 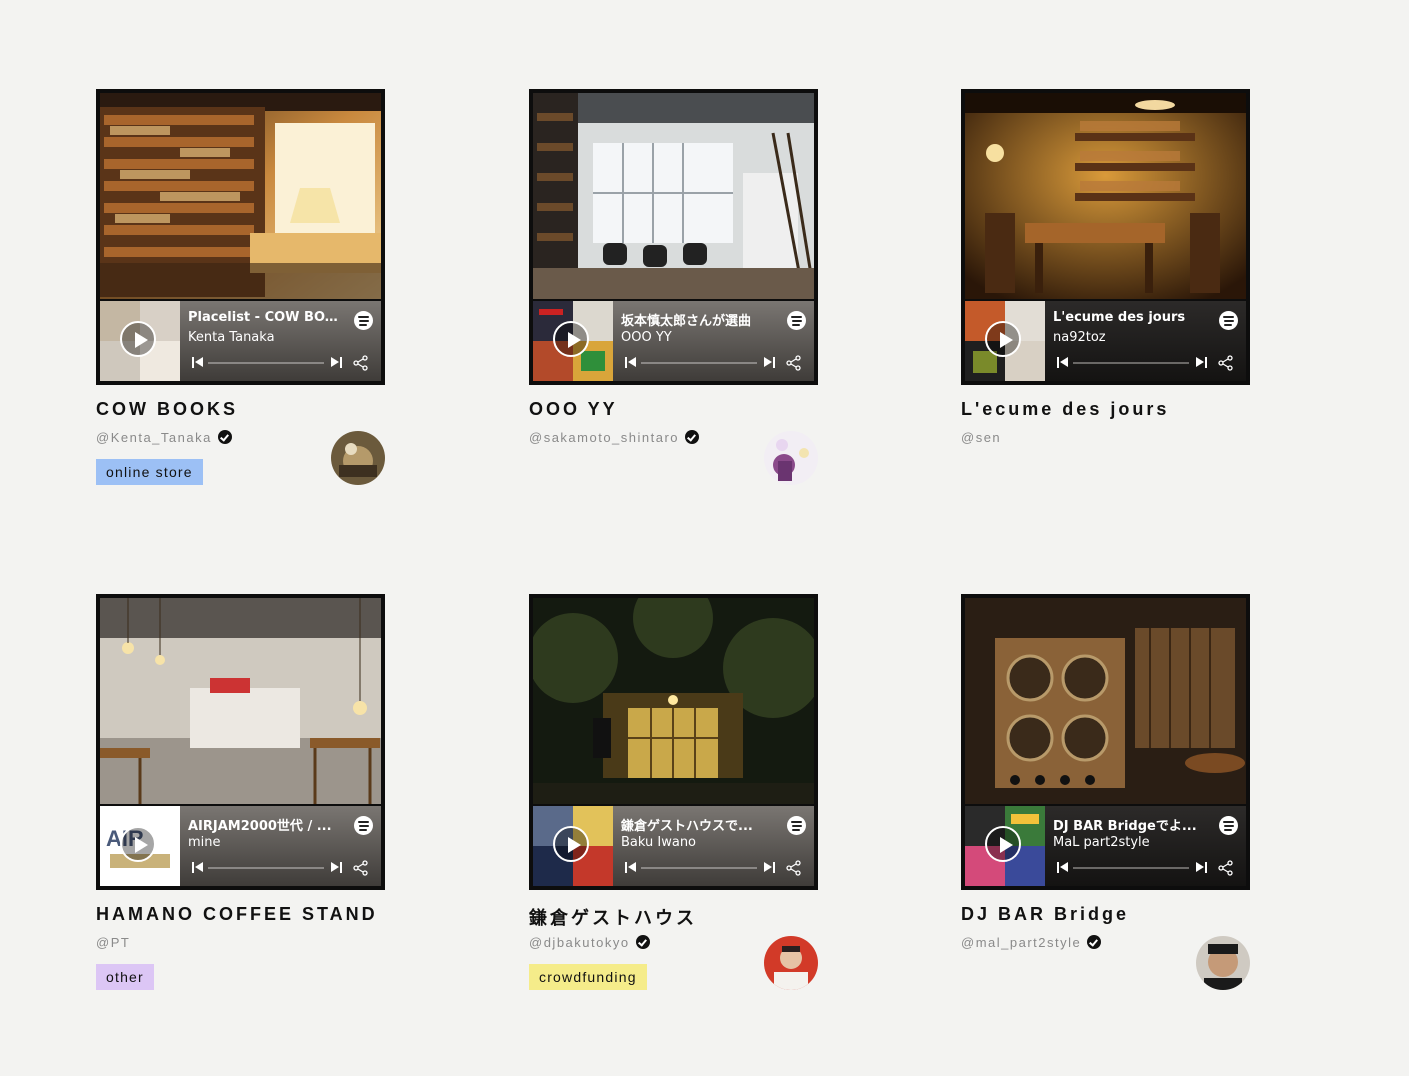 What do you see at coordinates (604, 437) in the screenshot?
I see `handle-text: @sakamoto_shintaro` at bounding box center [604, 437].